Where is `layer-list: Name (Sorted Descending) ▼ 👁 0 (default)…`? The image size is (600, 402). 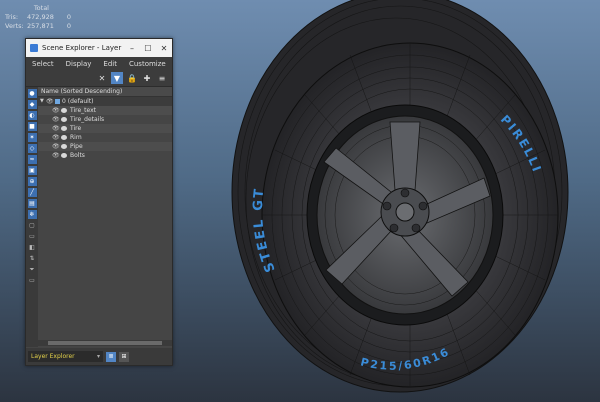
layer-list: Name (Sorted Descending) ▼ 👁 0 (default)… is located at coordinates (105, 217).